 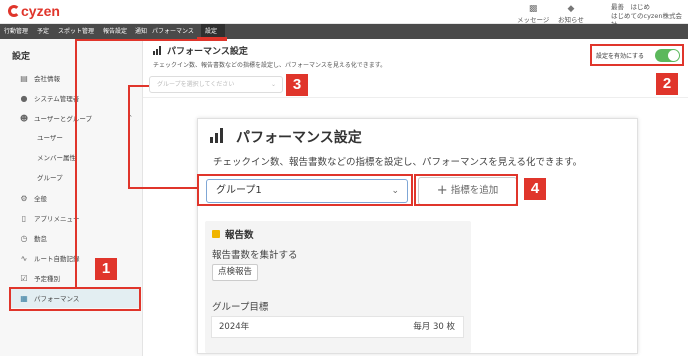 What do you see at coordinates (239, 235) in the screenshot?
I see `metric-name: 報告数` at bounding box center [239, 235].